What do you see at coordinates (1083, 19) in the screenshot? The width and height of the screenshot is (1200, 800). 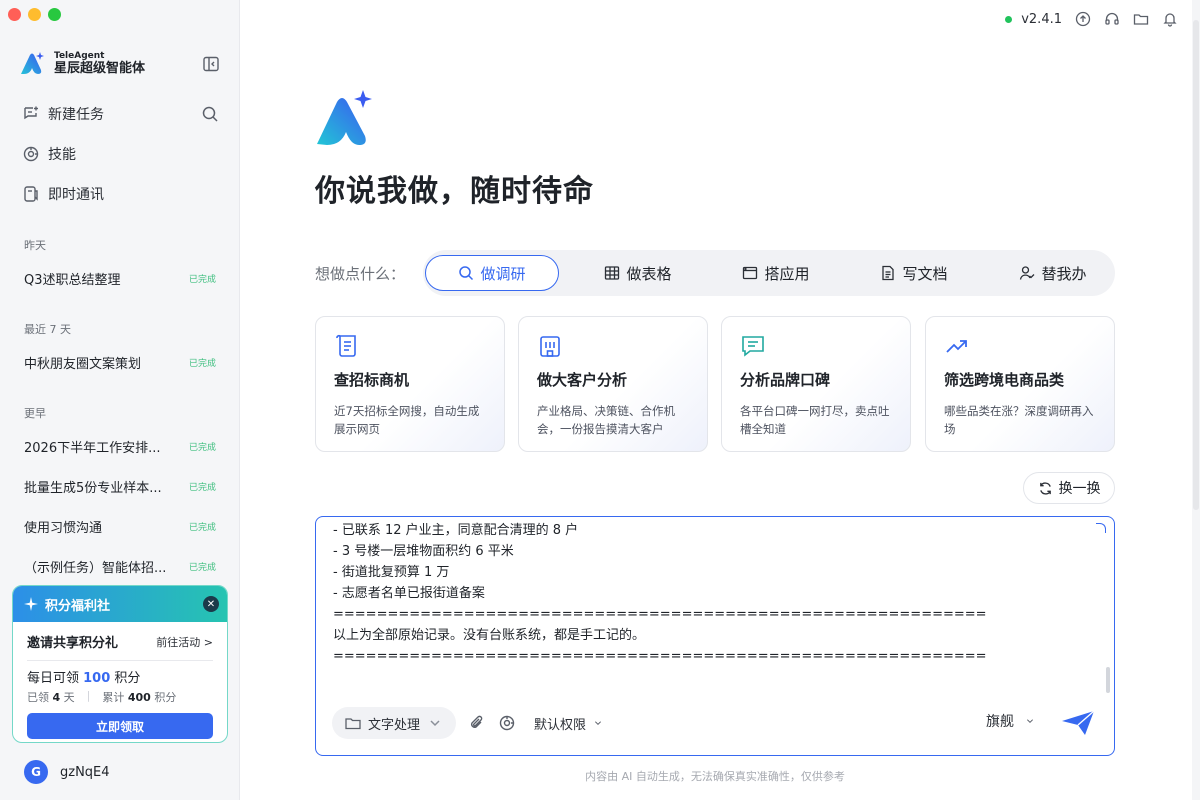 I see `upload-icon` at bounding box center [1083, 19].